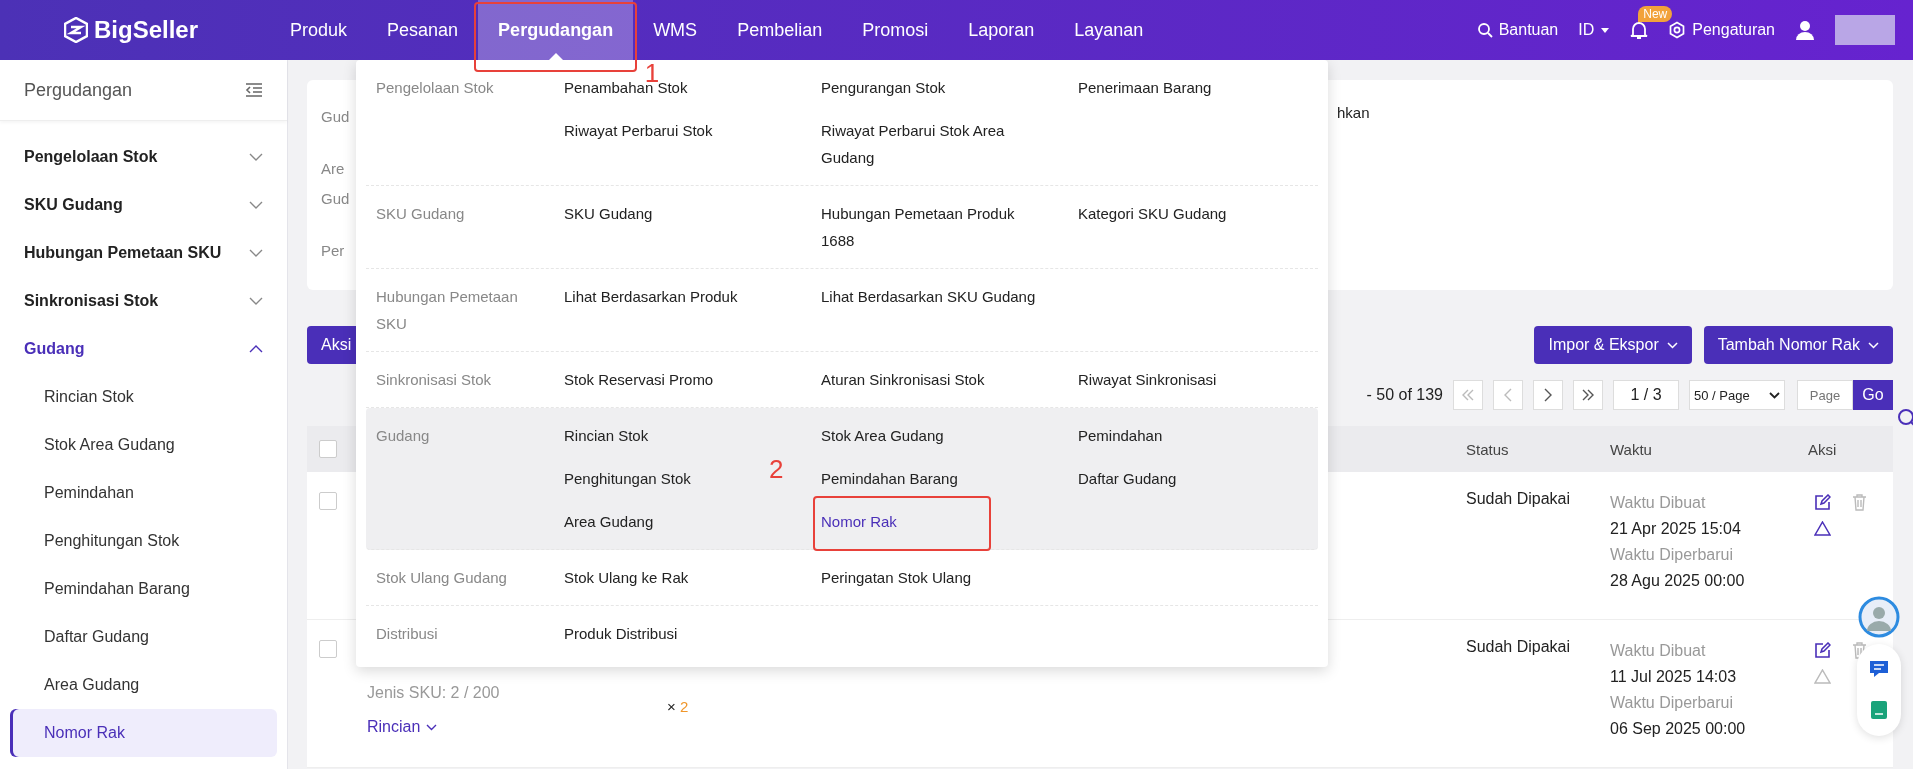  What do you see at coordinates (335, 117) in the screenshot?
I see `filter-label: Gud` at bounding box center [335, 117].